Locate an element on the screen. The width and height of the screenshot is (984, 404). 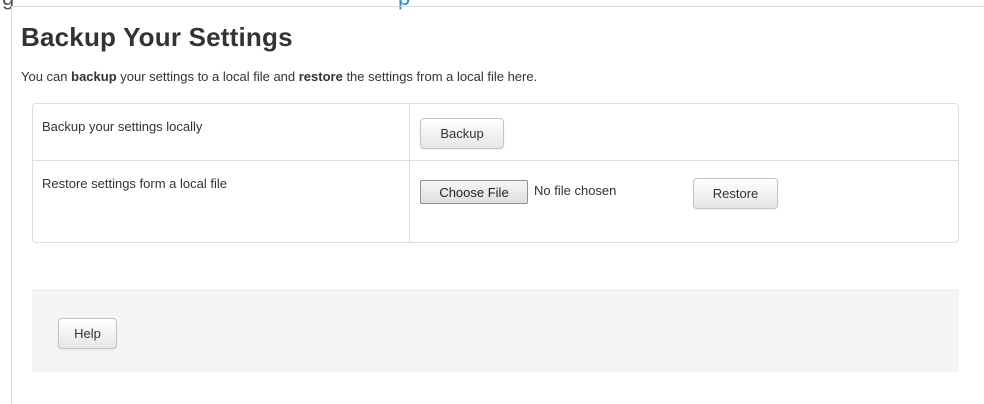
intro-text-part: You can is located at coordinates (46, 76).